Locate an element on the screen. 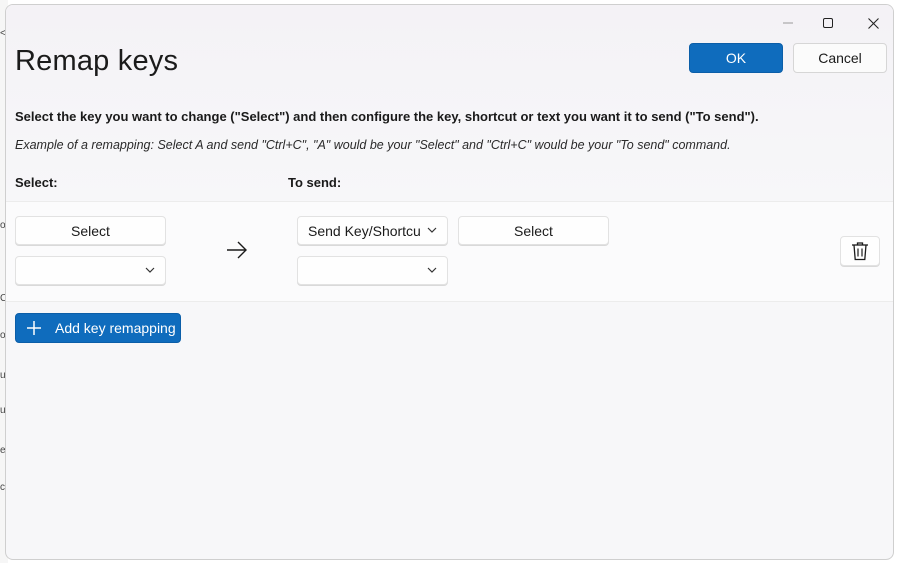 The height and width of the screenshot is (563, 900). delete-remapping-button is located at coordinates (860, 251).